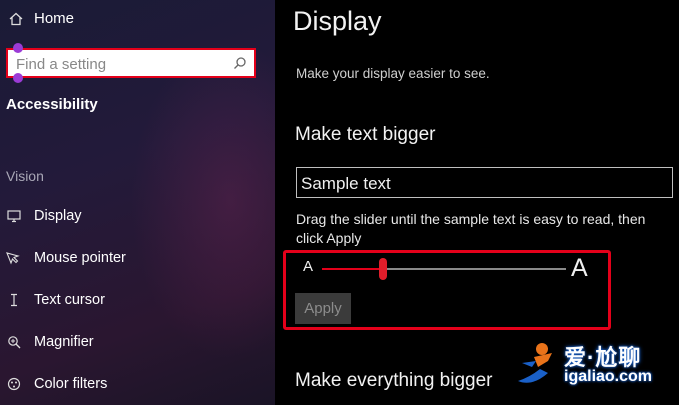  What do you see at coordinates (308, 266) in the screenshot?
I see `slider-min-label: A` at bounding box center [308, 266].